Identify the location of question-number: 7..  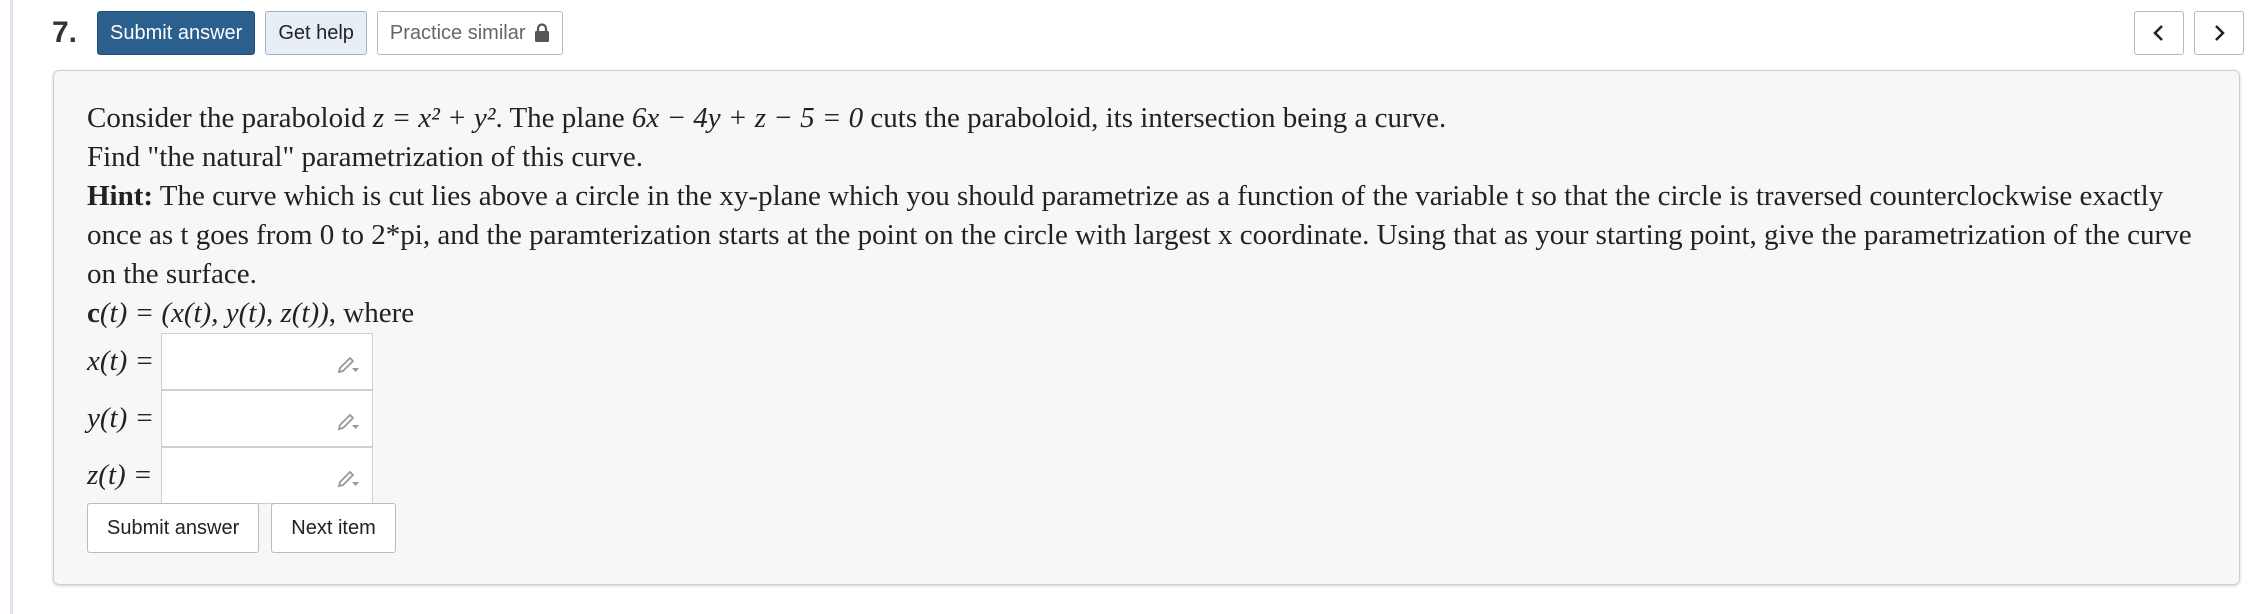
(65, 32).